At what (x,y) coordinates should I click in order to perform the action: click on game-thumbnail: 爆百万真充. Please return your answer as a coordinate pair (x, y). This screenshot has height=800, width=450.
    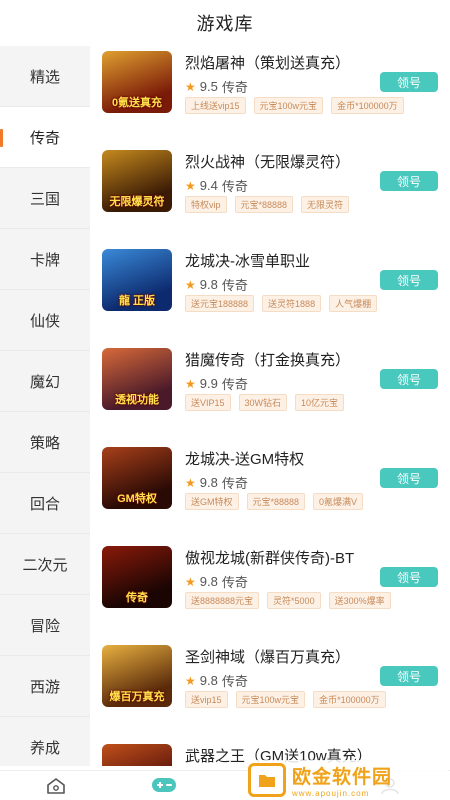
    Looking at the image, I should click on (137, 676).